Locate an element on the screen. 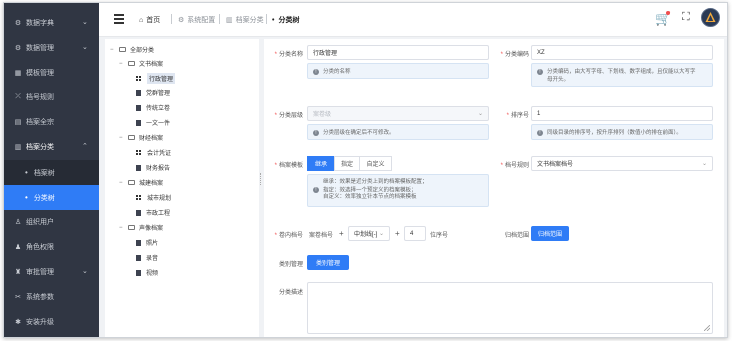  tree-node-label: 传统立卷 is located at coordinates (158, 109).